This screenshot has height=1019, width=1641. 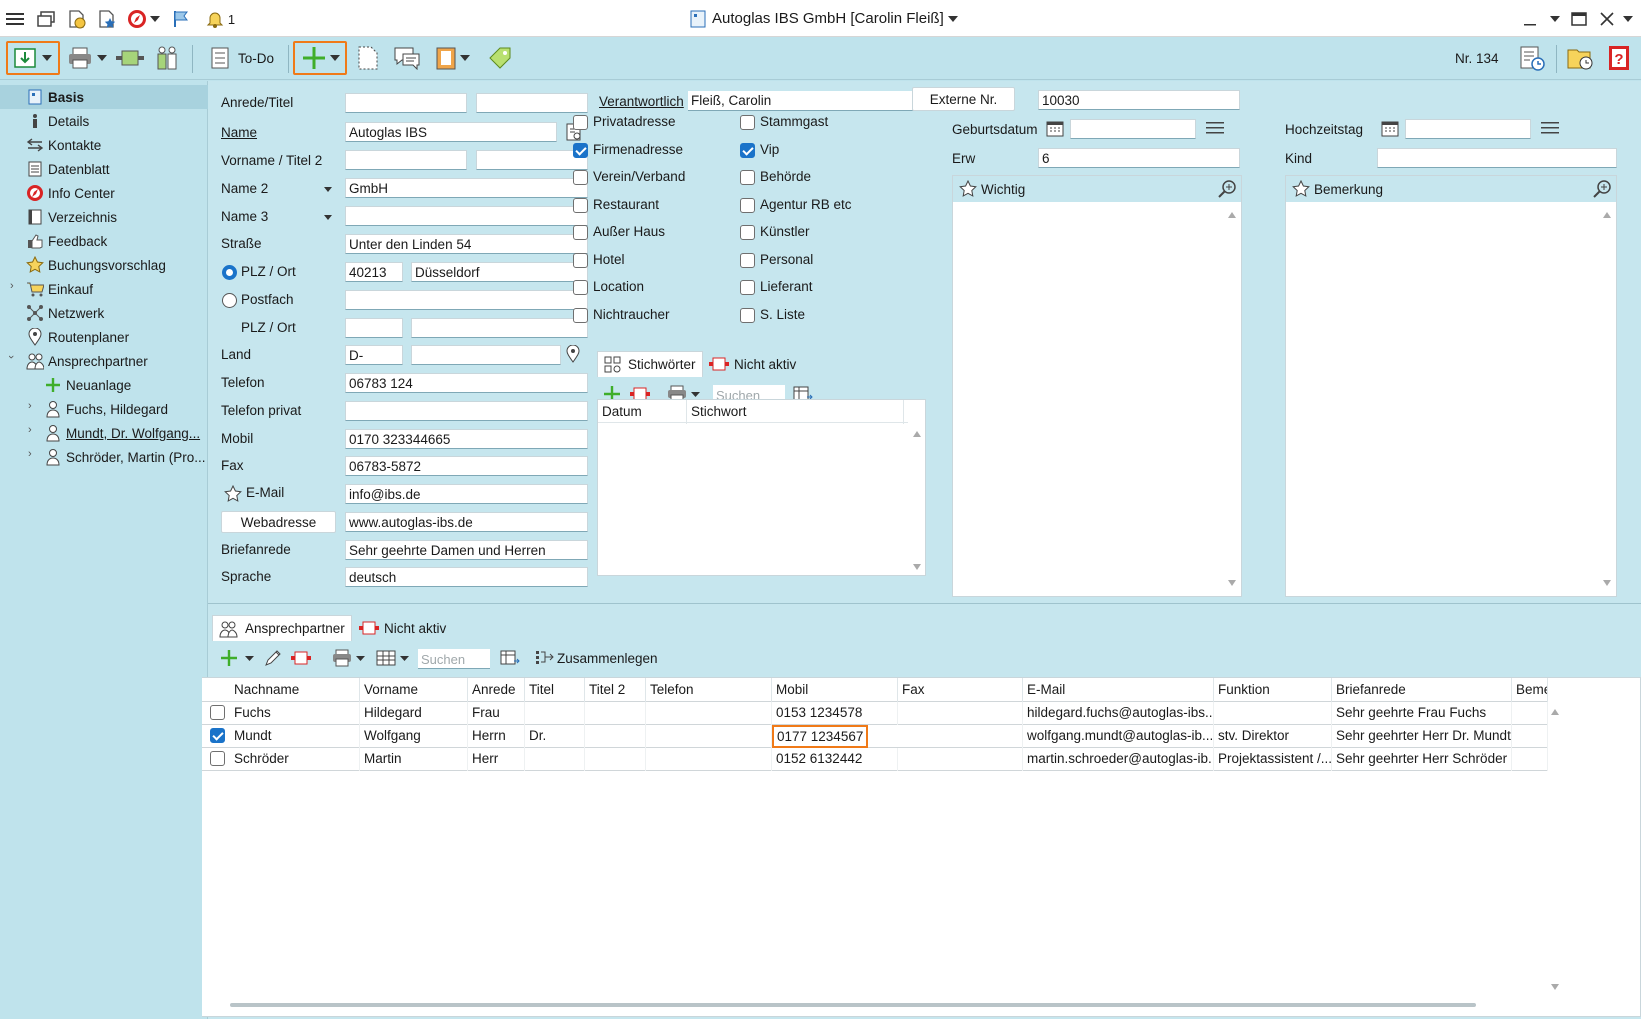 I want to click on checkbox-nichtraucher, so click(x=580, y=315).